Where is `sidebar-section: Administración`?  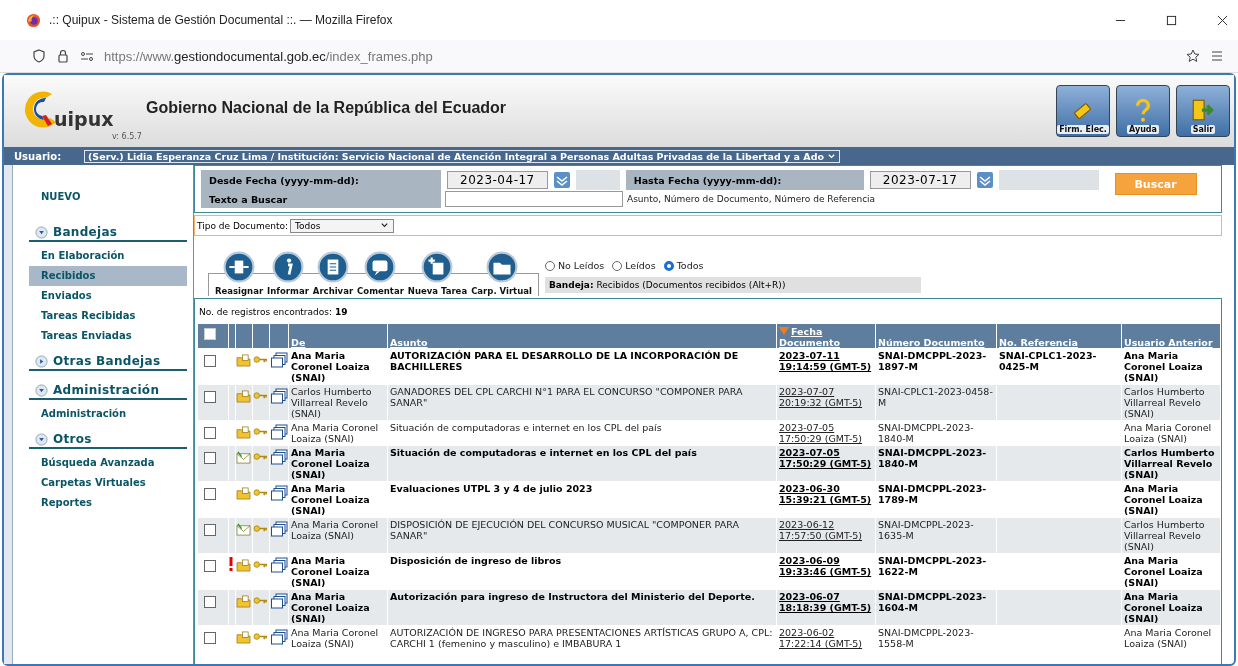 sidebar-section: Administración is located at coordinates (108, 391).